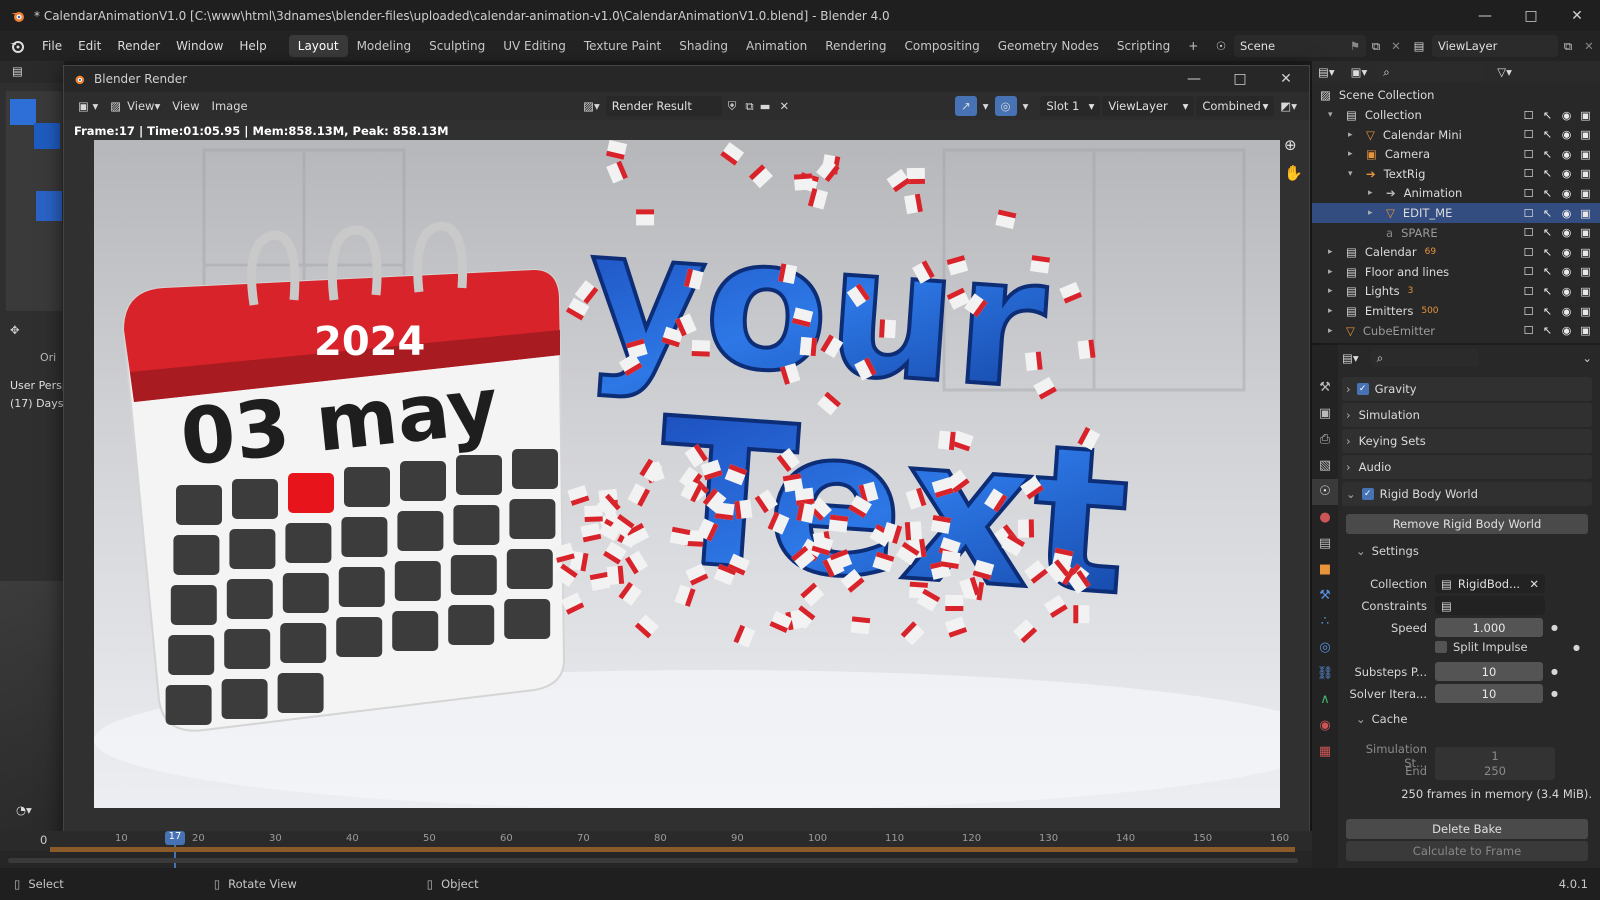 The width and height of the screenshot is (1600, 900). I want to click on image-browse-icon: ▨▾, so click(591, 106).